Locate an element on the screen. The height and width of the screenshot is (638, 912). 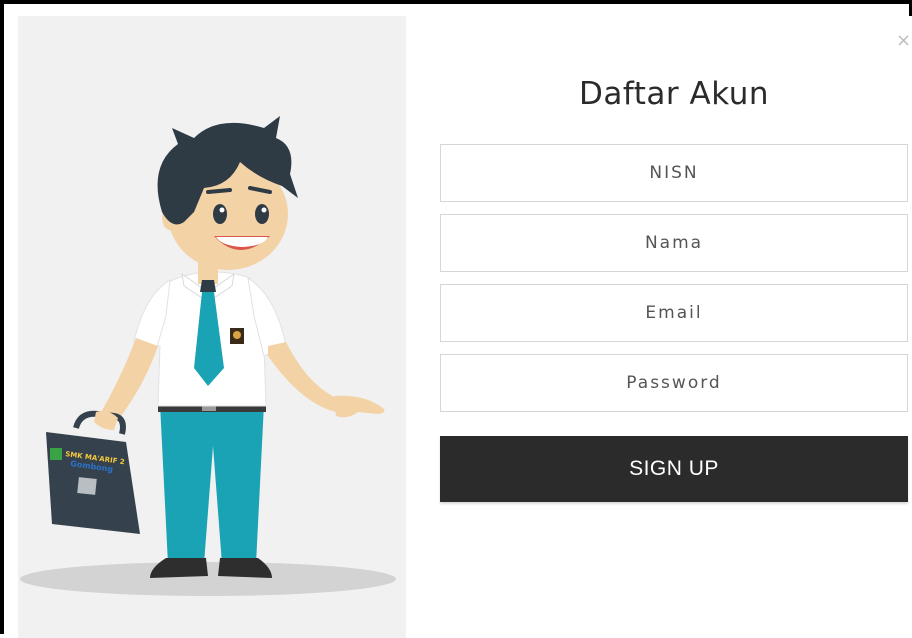
email-input is located at coordinates (674, 313).